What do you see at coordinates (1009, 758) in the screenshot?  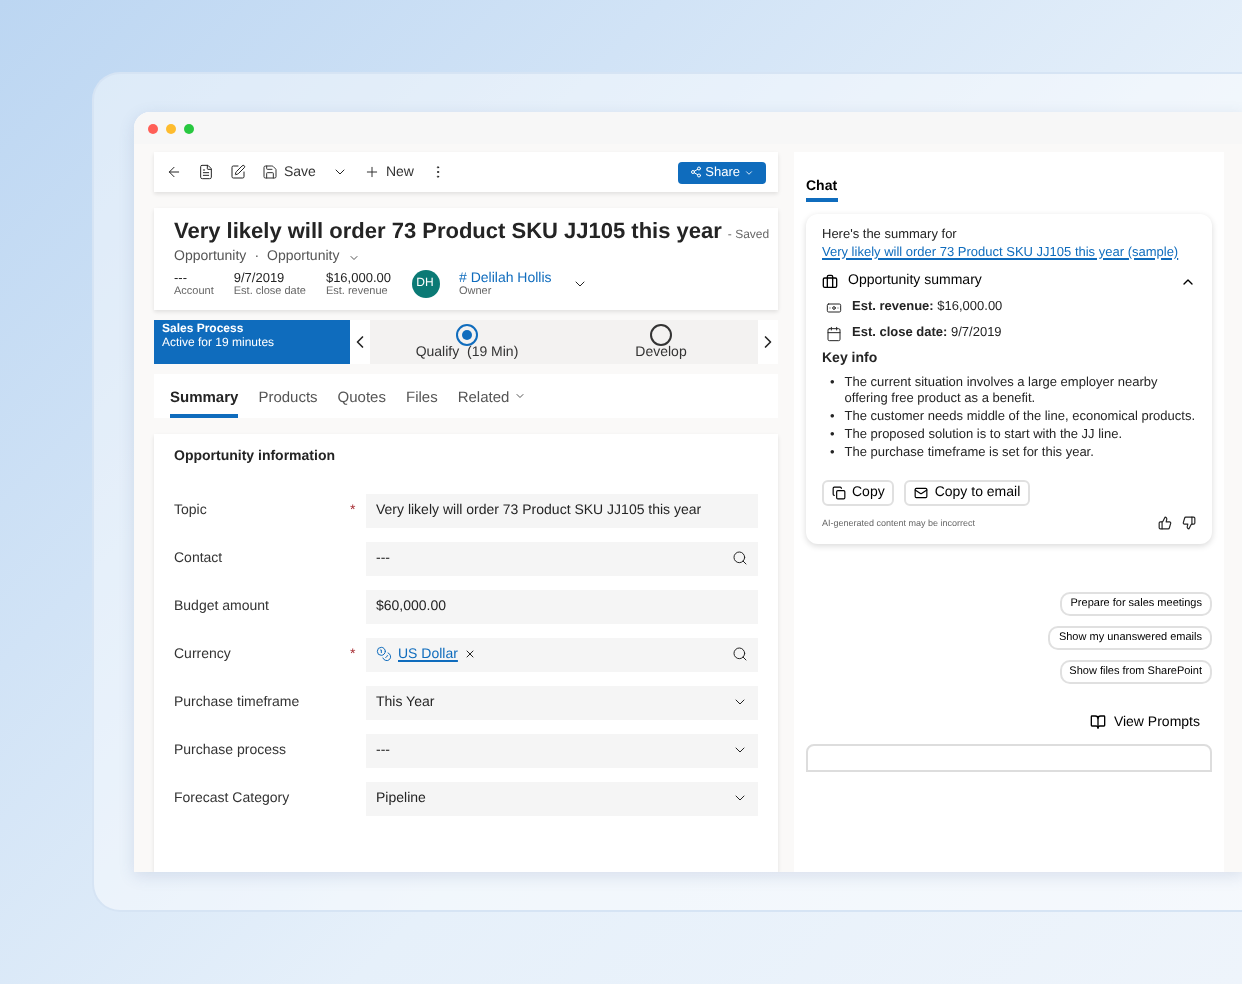 I see `chat-input` at bounding box center [1009, 758].